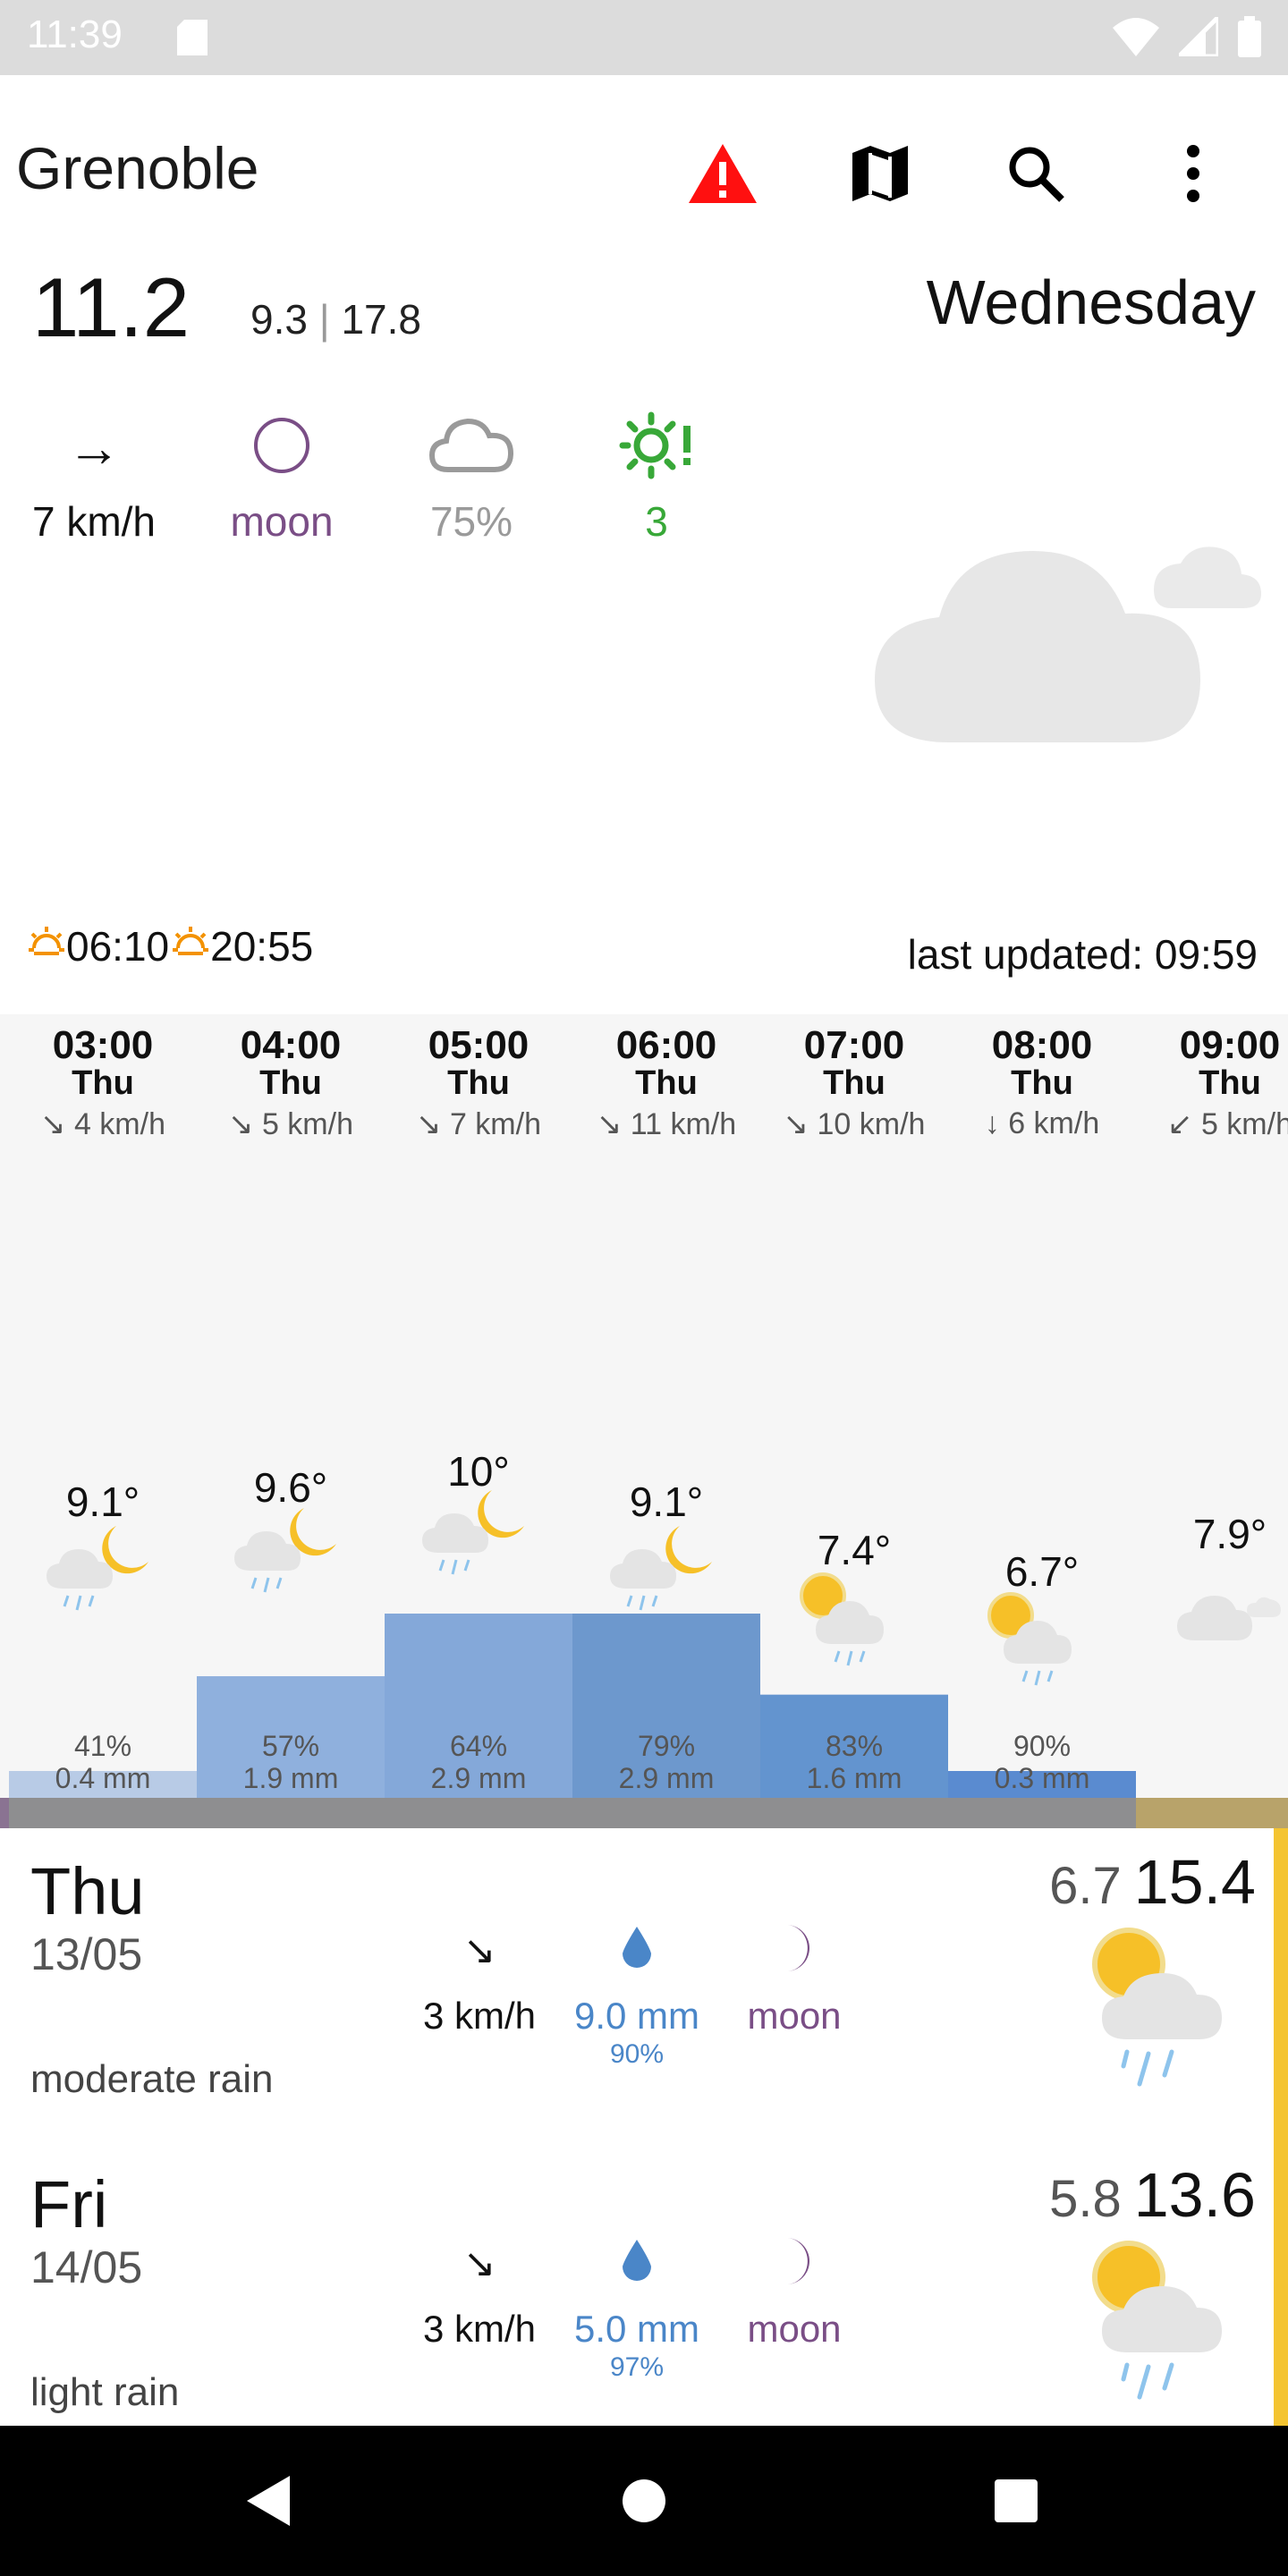  What do you see at coordinates (1212, 1082) in the screenshot?
I see `hour-column: 09:00 Thu ↙ 5 km/h` at bounding box center [1212, 1082].